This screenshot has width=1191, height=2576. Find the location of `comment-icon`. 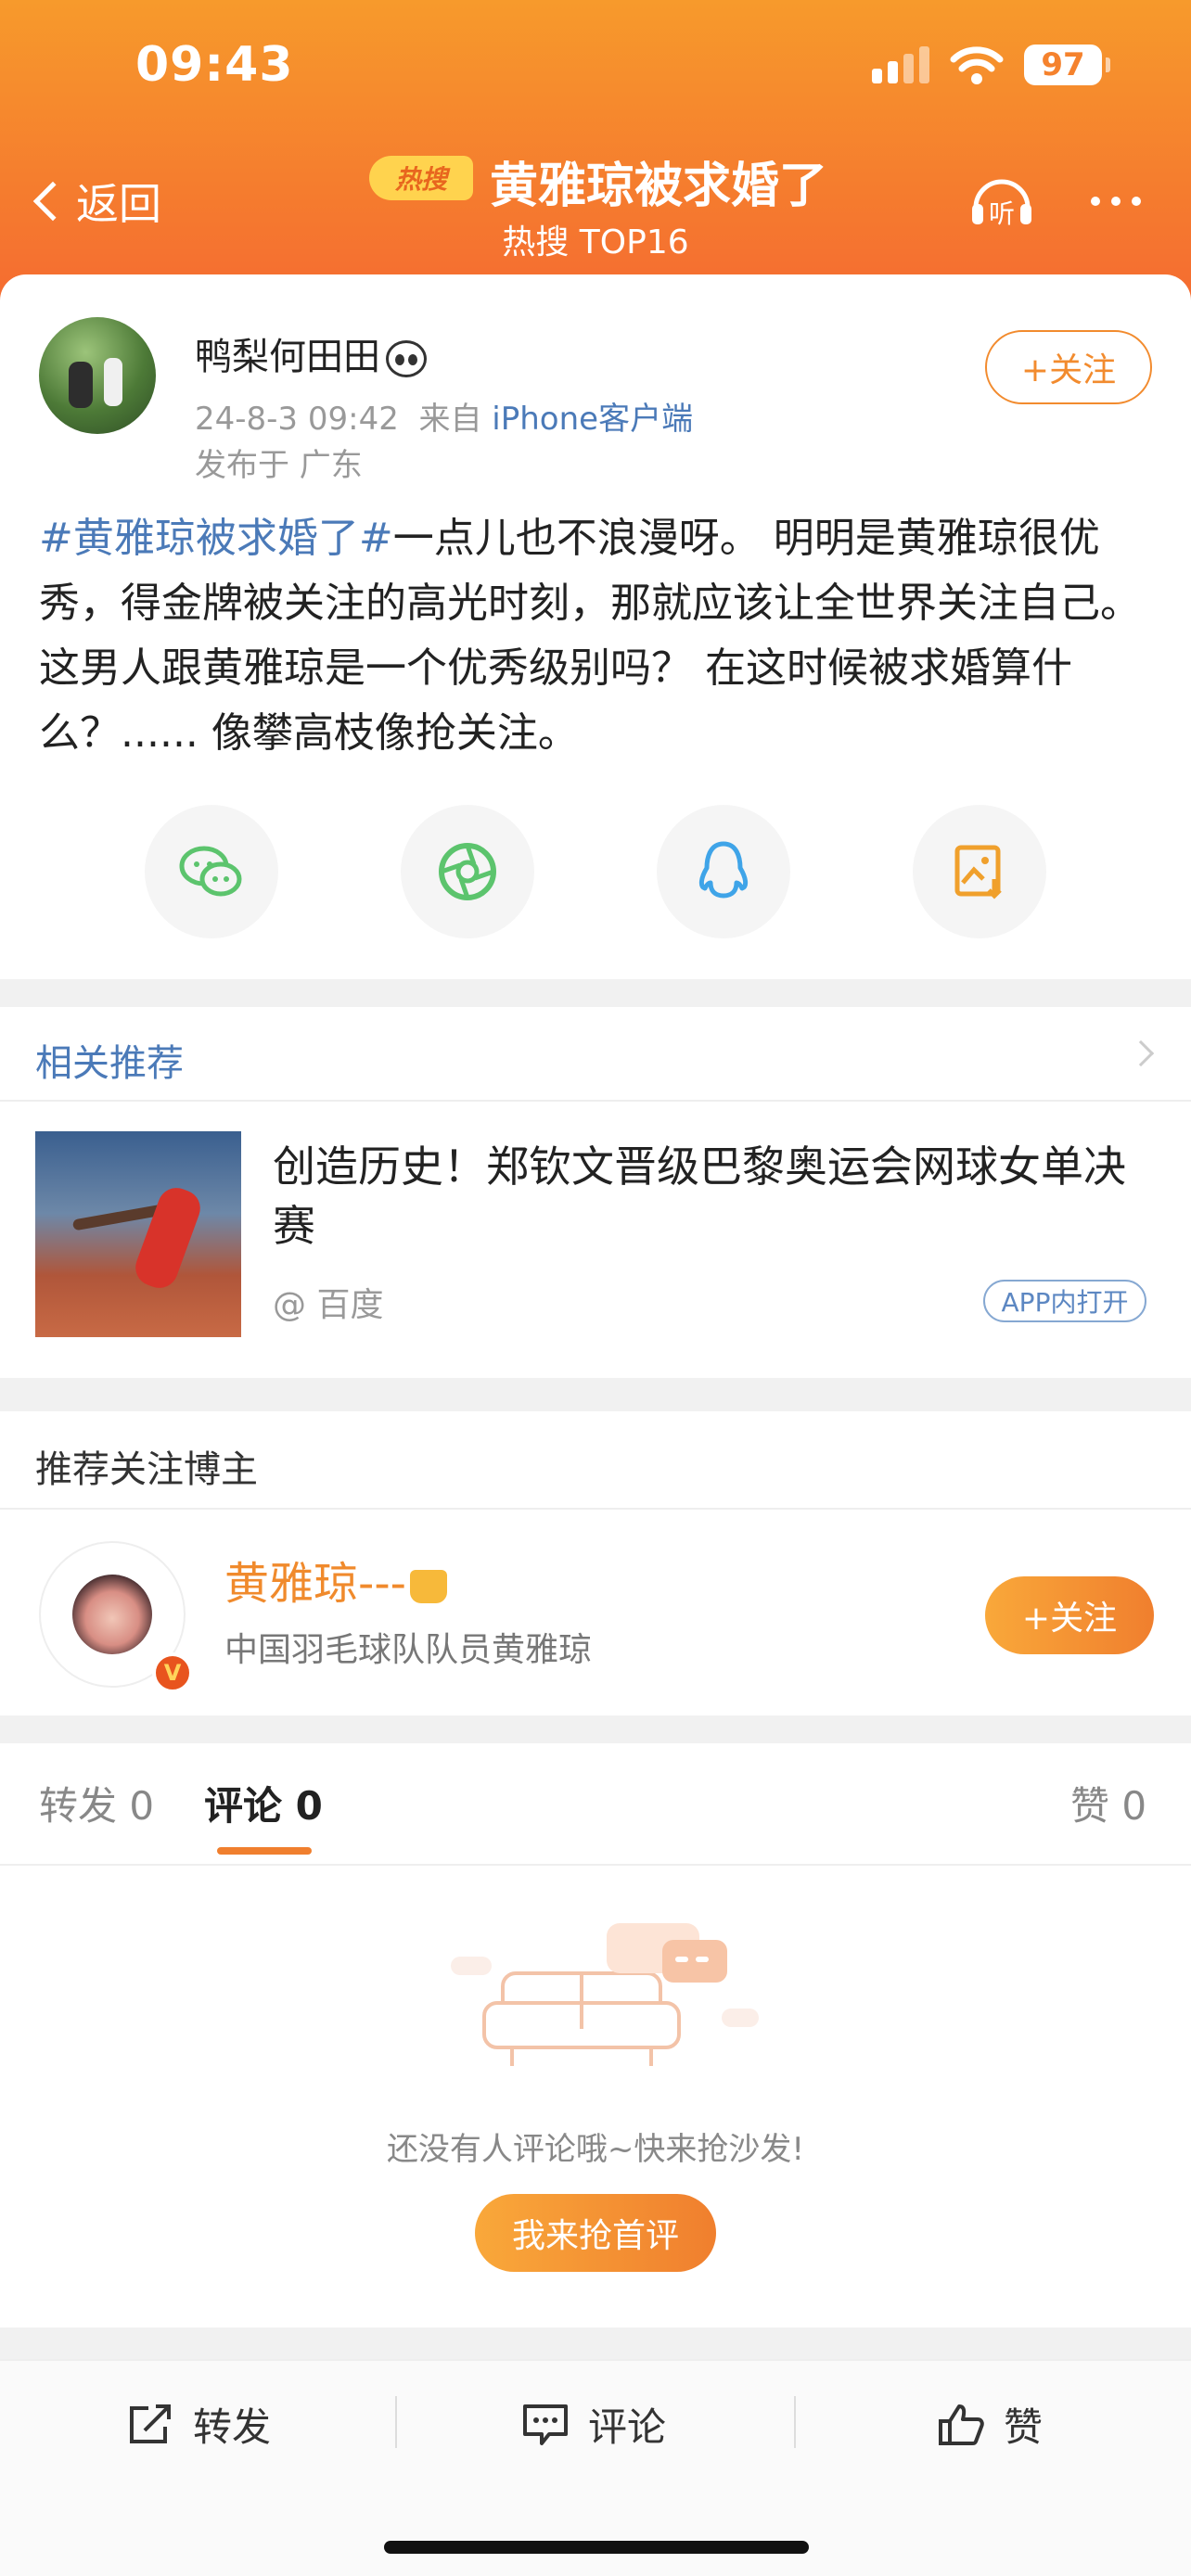

comment-icon is located at coordinates (545, 2424).